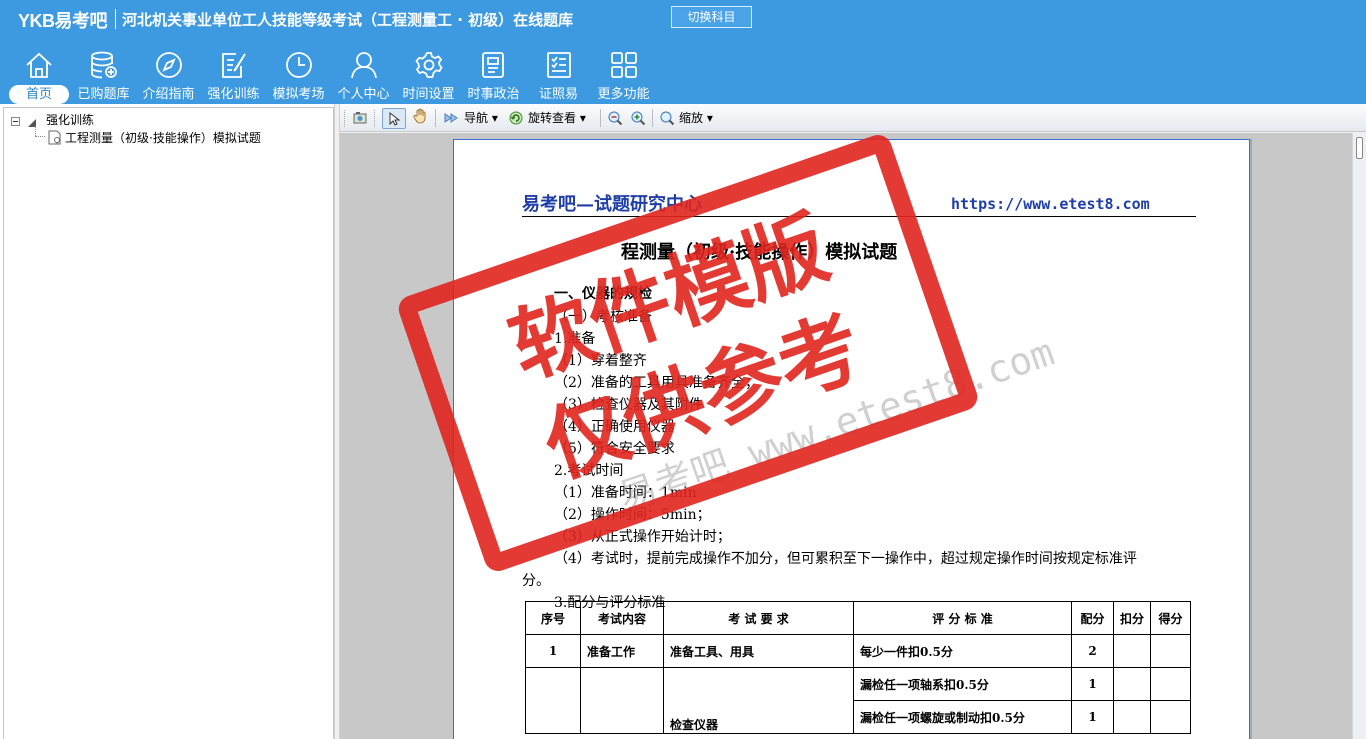  What do you see at coordinates (667, 118) in the screenshot?
I see `zoom-icon` at bounding box center [667, 118].